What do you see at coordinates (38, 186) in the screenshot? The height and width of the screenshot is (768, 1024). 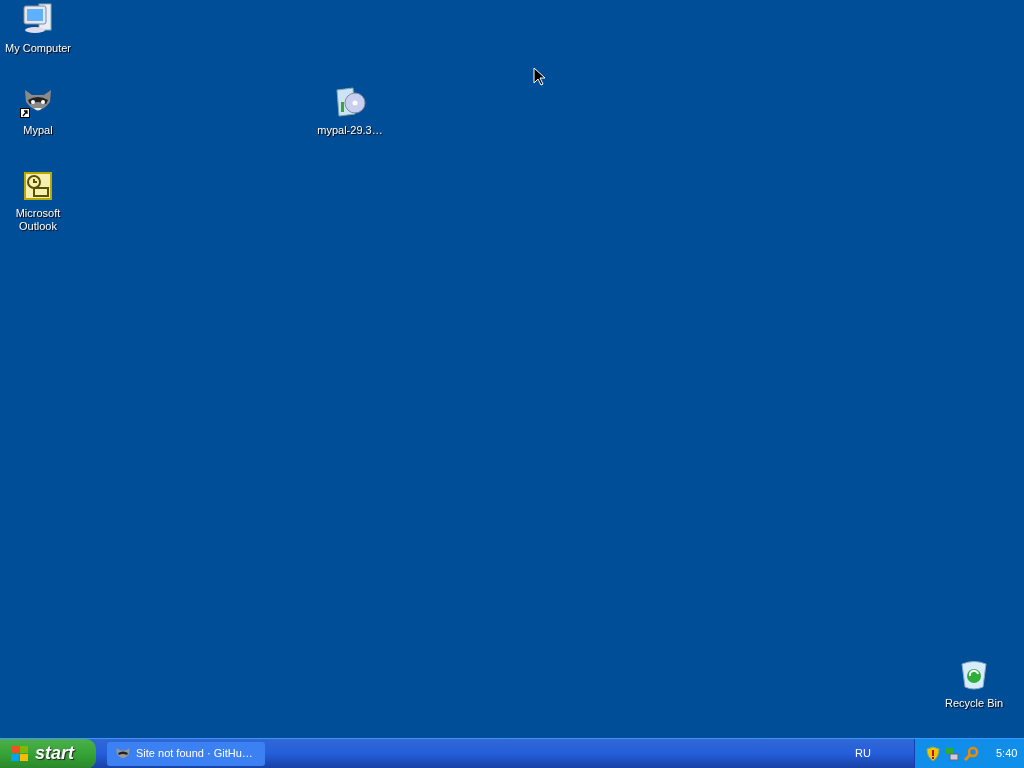 I see `clock-envelope-icon` at bounding box center [38, 186].